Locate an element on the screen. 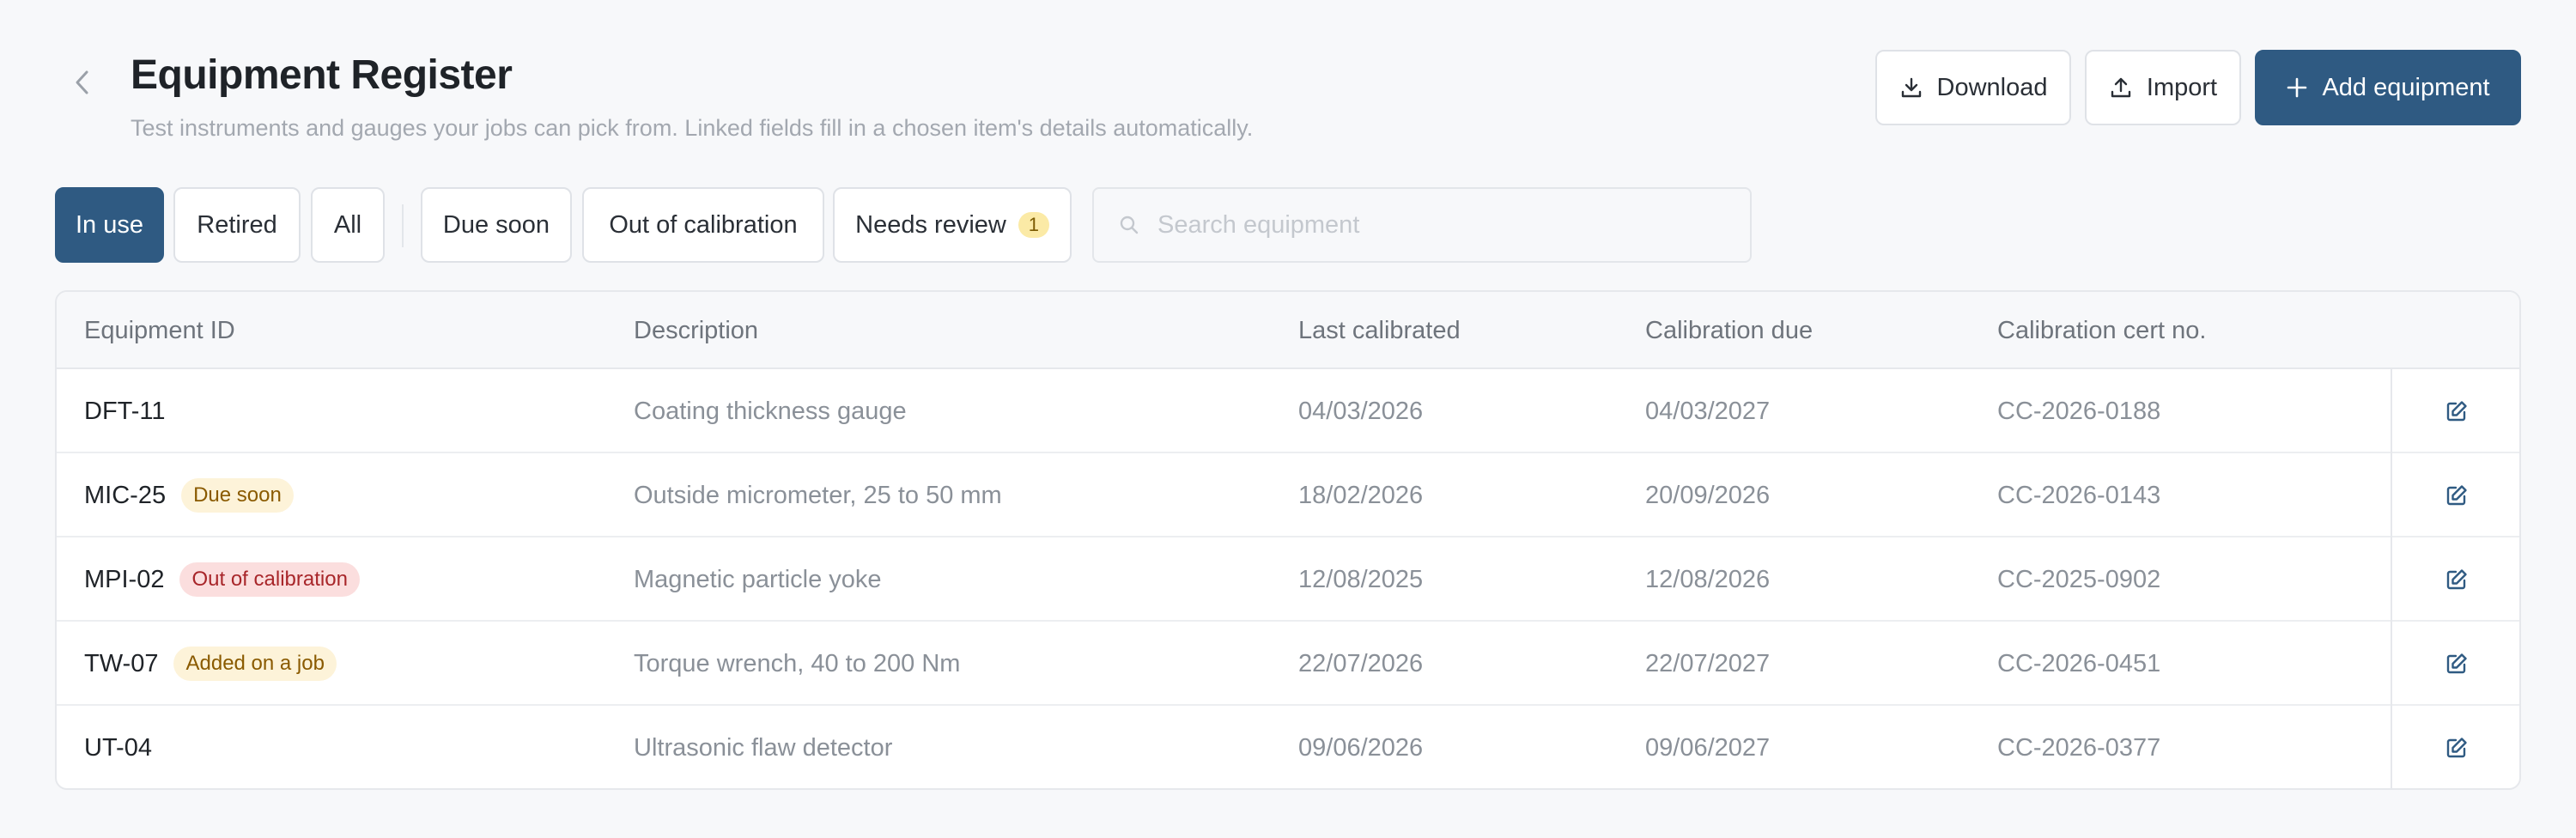 Image resolution: width=2576 pixels, height=838 pixels. last-calibrated-cell: 18/02/2026 is located at coordinates (1361, 495).